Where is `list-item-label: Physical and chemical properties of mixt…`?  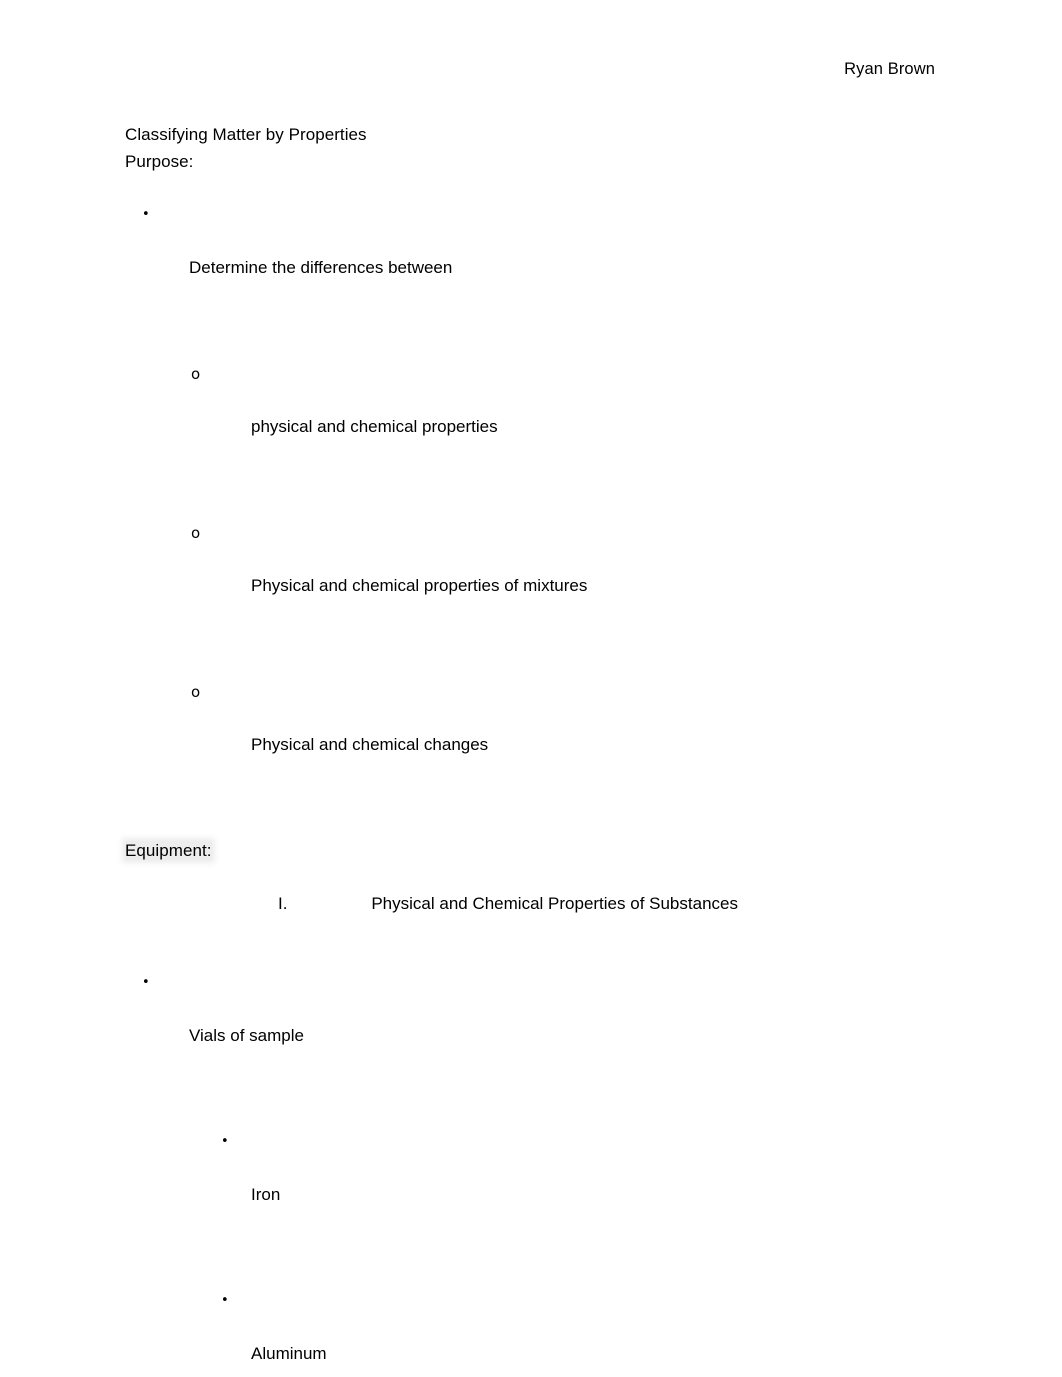
list-item-label: Physical and chemical properties of mixt… is located at coordinates (419, 585).